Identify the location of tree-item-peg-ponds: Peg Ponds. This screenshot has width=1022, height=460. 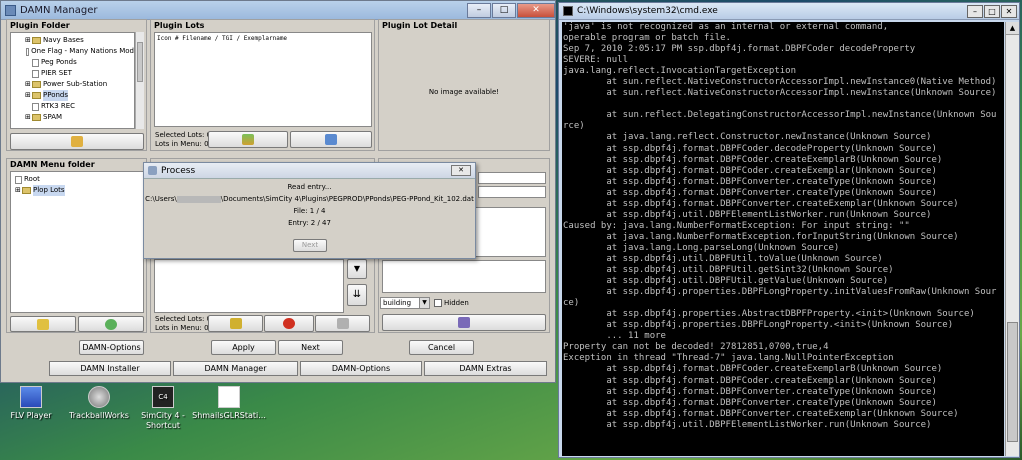
(79, 62).